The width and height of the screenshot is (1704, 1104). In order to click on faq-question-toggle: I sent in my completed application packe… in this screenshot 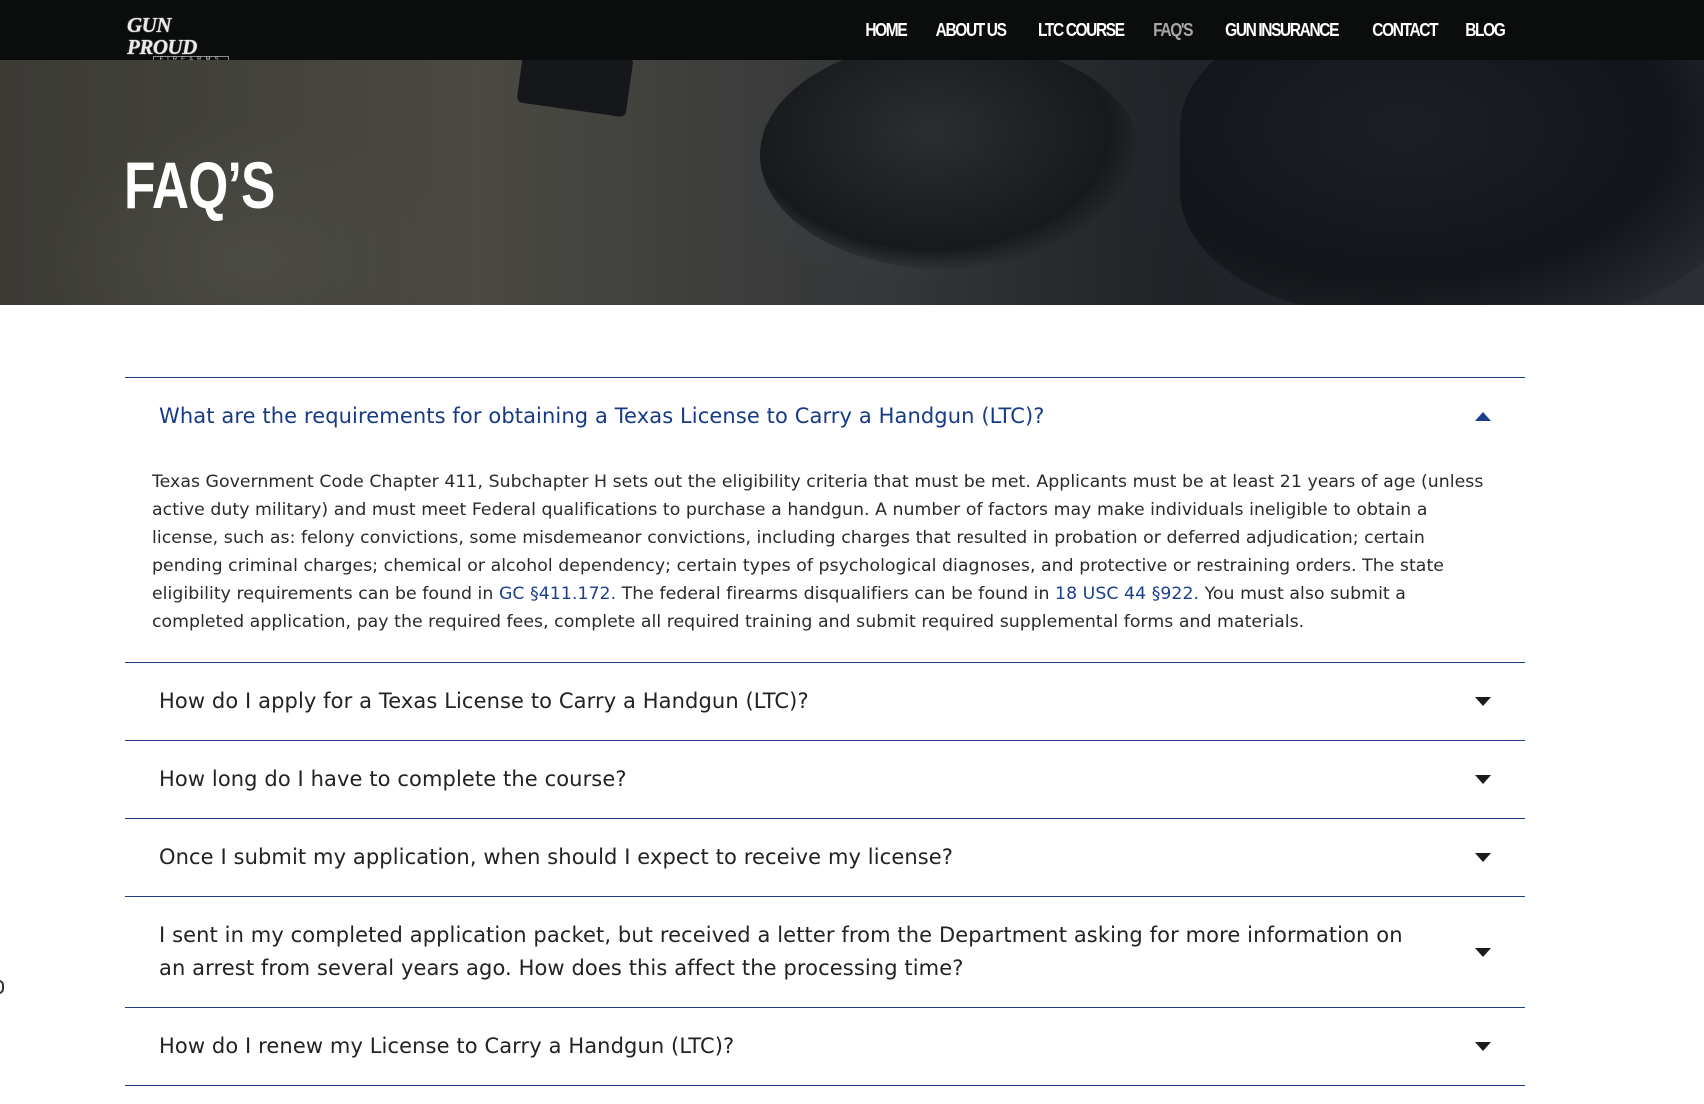, I will do `click(825, 952)`.